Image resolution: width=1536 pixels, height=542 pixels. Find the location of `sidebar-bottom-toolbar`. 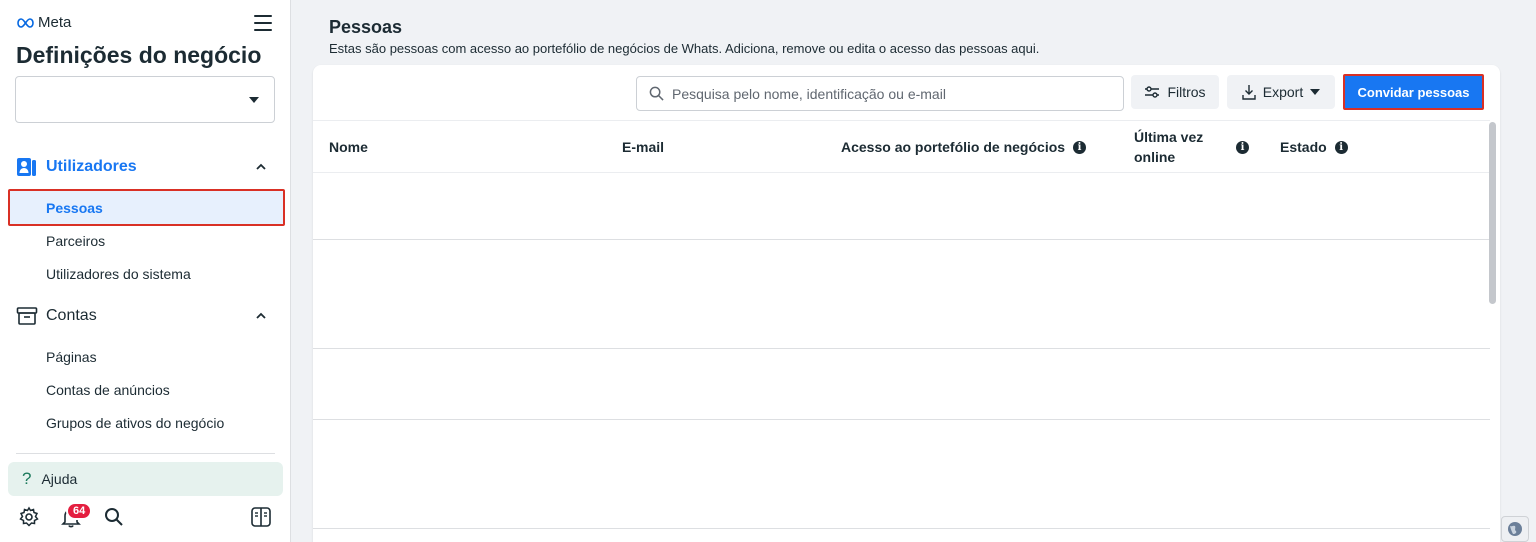

sidebar-bottom-toolbar is located at coordinates (146, 518).